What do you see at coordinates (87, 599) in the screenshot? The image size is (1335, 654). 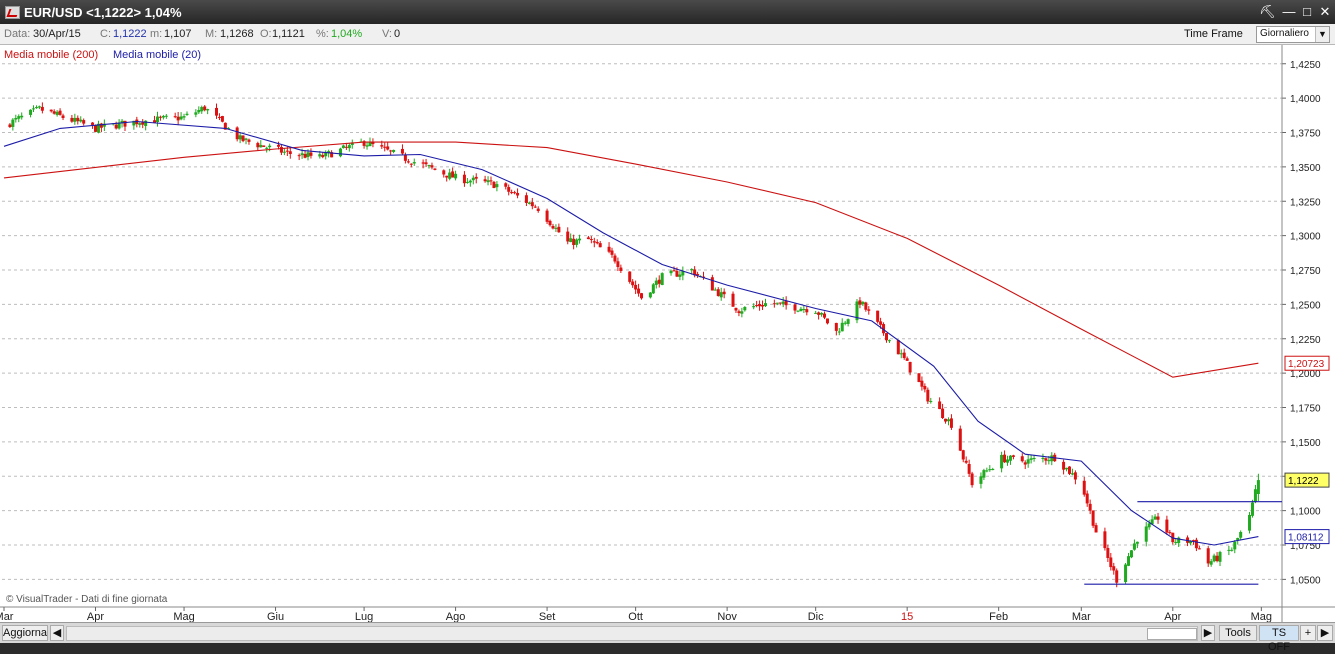 I see `data-source-watermark: © VisualTrader - Dati di fine giornata` at bounding box center [87, 599].